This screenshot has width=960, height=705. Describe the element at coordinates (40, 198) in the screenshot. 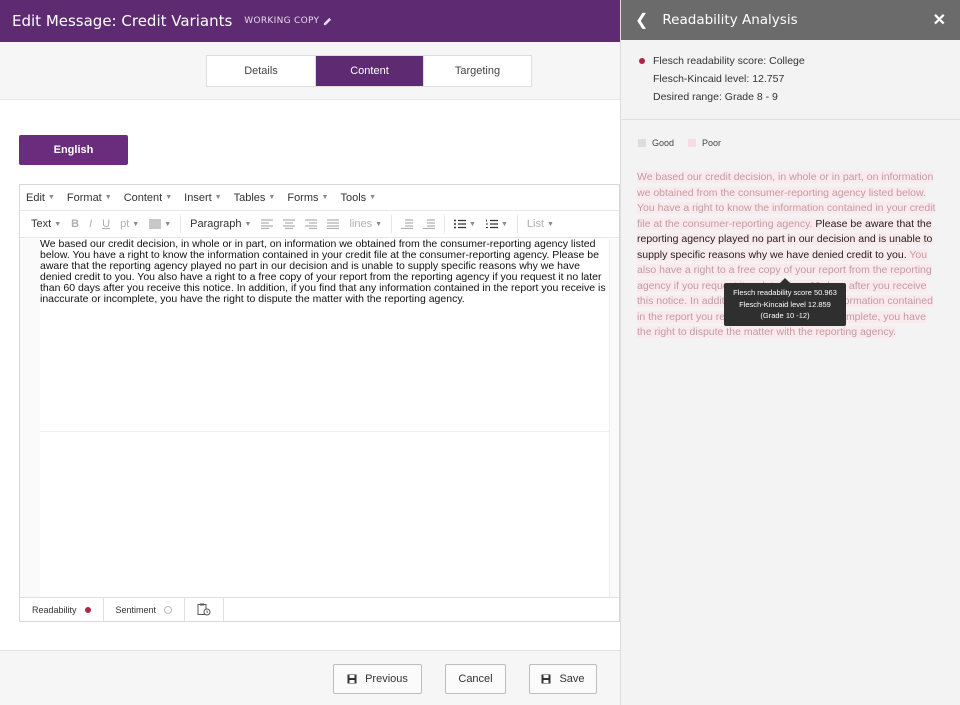

I see `menu-edit: Edit ▼` at that location.